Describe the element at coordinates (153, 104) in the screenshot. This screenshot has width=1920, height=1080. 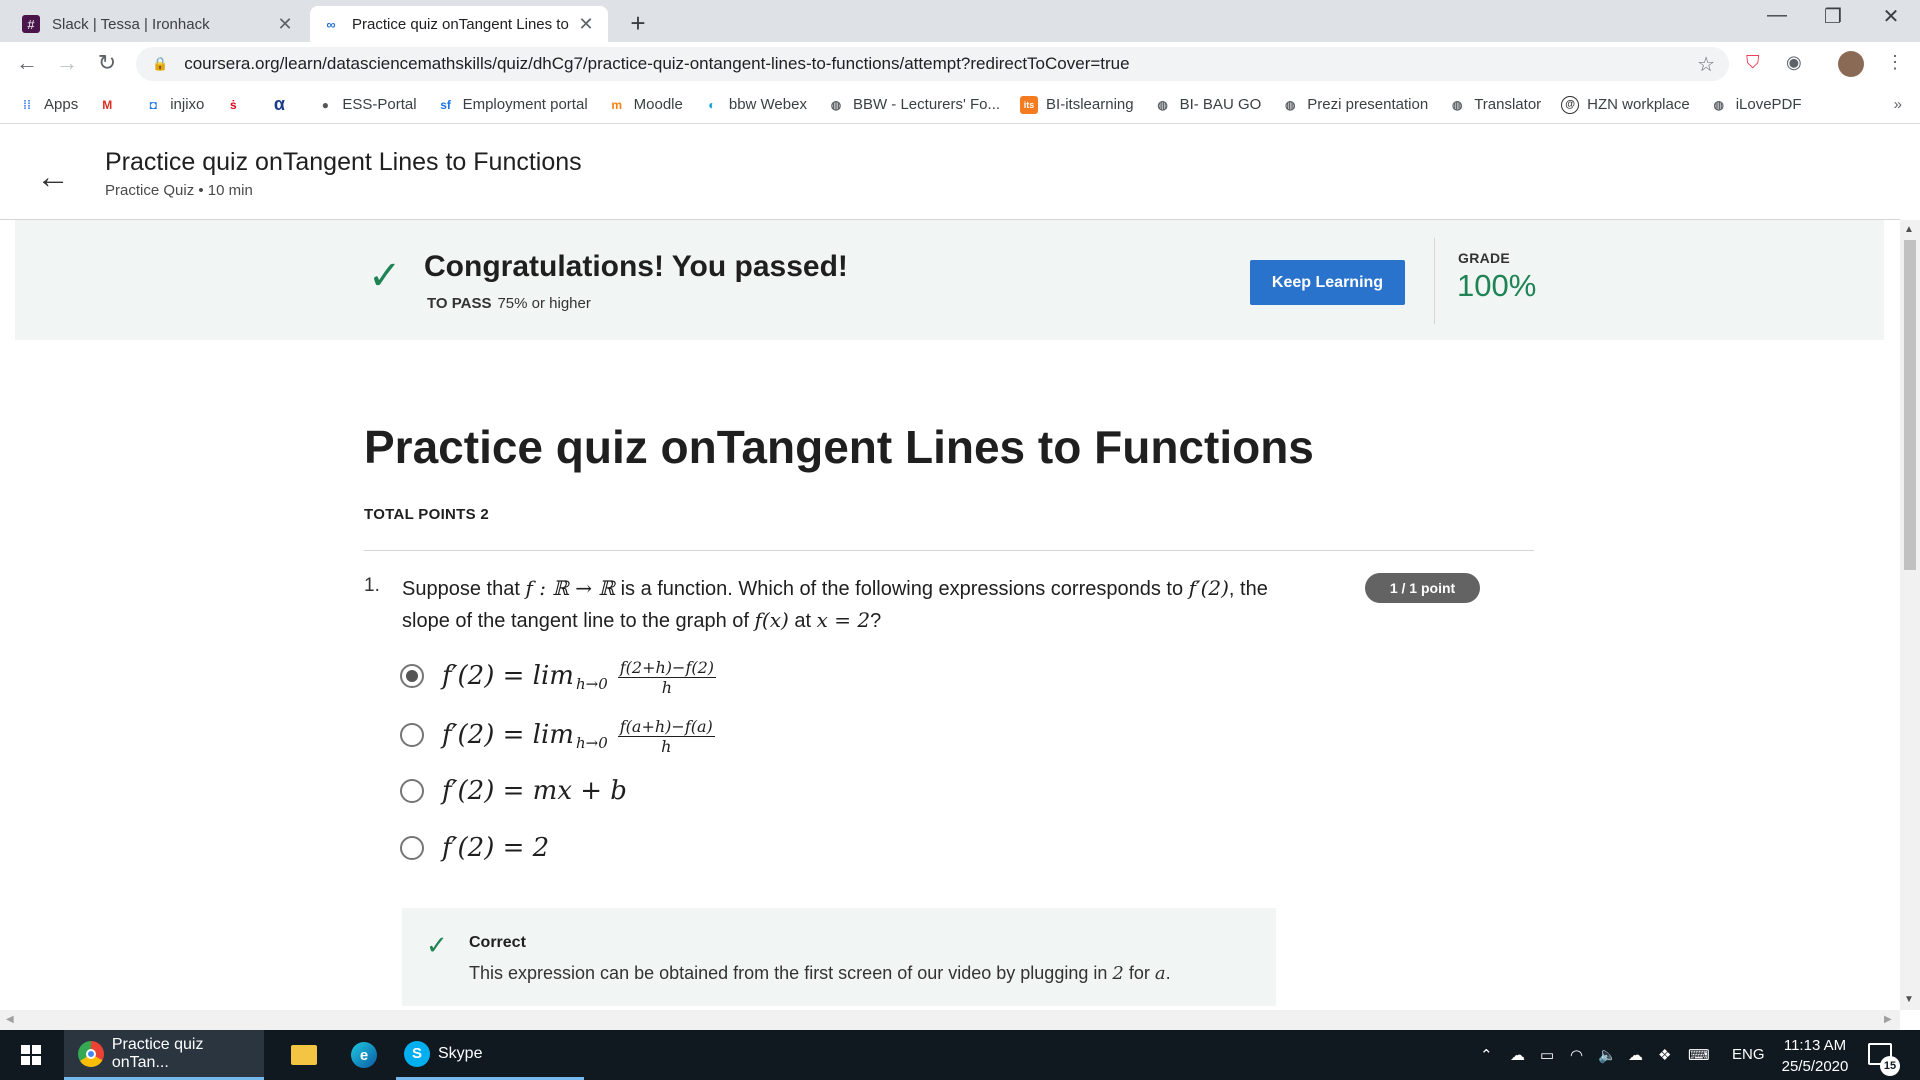
I see `injixo-icon: ◘` at that location.